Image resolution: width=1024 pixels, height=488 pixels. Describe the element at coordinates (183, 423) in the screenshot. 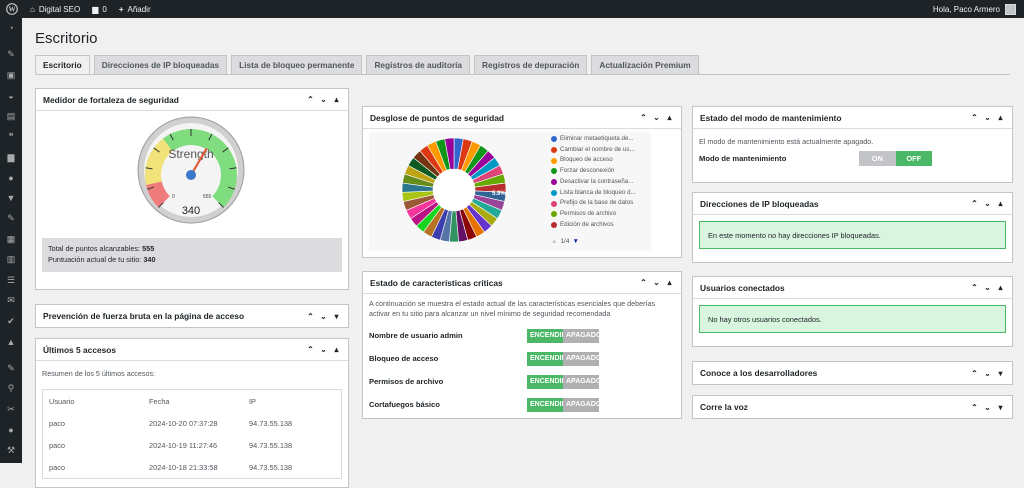

I see `cell-date: 2024-10-20 07:37:28` at that location.